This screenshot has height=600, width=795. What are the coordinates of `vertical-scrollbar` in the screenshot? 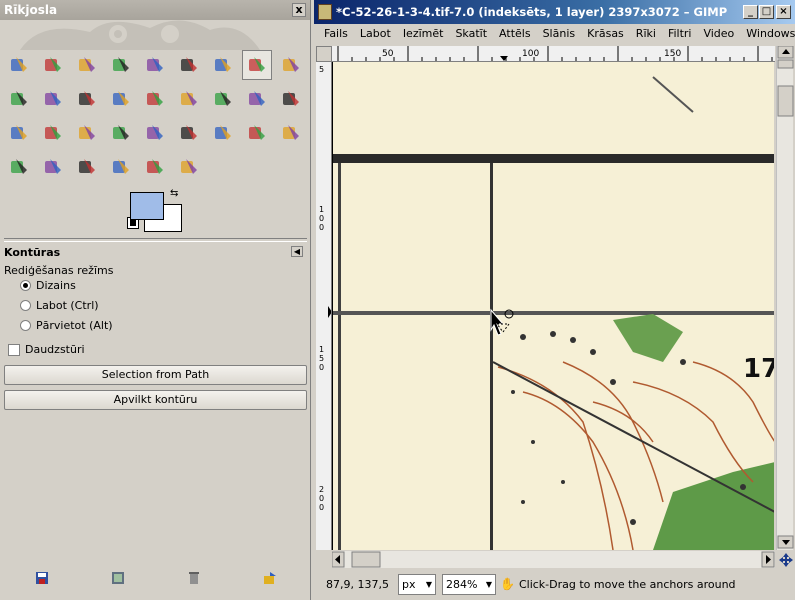 It's located at (785, 297).